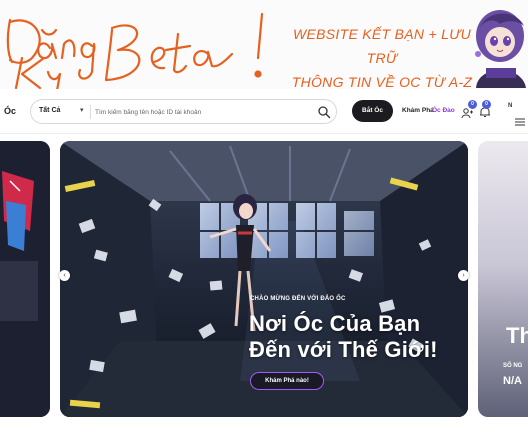 This screenshot has height=430, width=528. Describe the element at coordinates (382, 81) in the screenshot. I see `slogan-line-2: THÔNG TIN VỀ OC TỪ A-Z` at that location.